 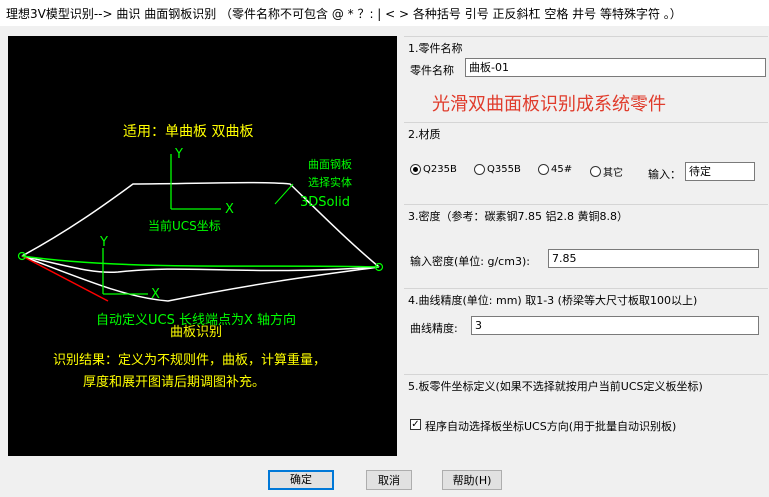 What do you see at coordinates (330, 182) in the screenshot?
I see `select-label-2: 选择实体` at bounding box center [330, 182].